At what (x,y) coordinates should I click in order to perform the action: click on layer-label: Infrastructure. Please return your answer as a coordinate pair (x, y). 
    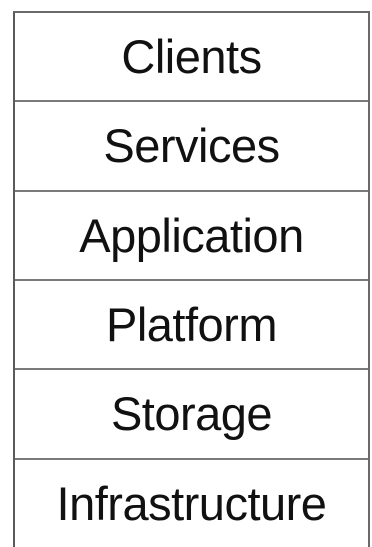
    Looking at the image, I should click on (191, 503).